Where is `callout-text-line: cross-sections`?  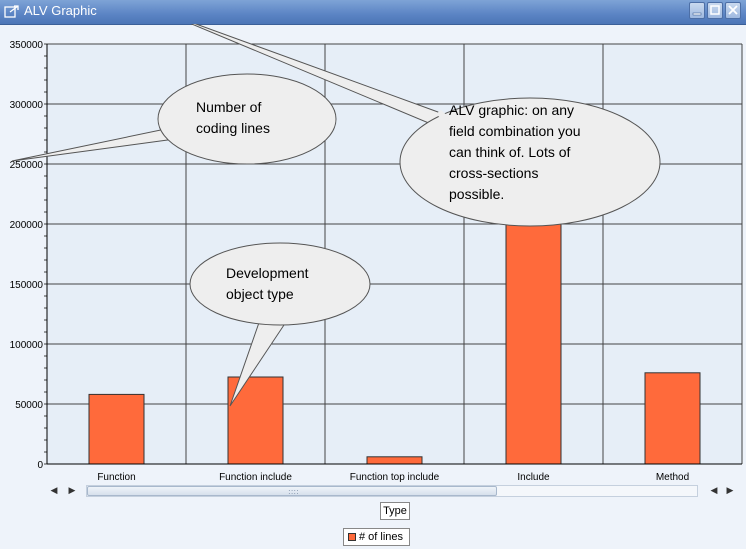 callout-text-line: cross-sections is located at coordinates (493, 173).